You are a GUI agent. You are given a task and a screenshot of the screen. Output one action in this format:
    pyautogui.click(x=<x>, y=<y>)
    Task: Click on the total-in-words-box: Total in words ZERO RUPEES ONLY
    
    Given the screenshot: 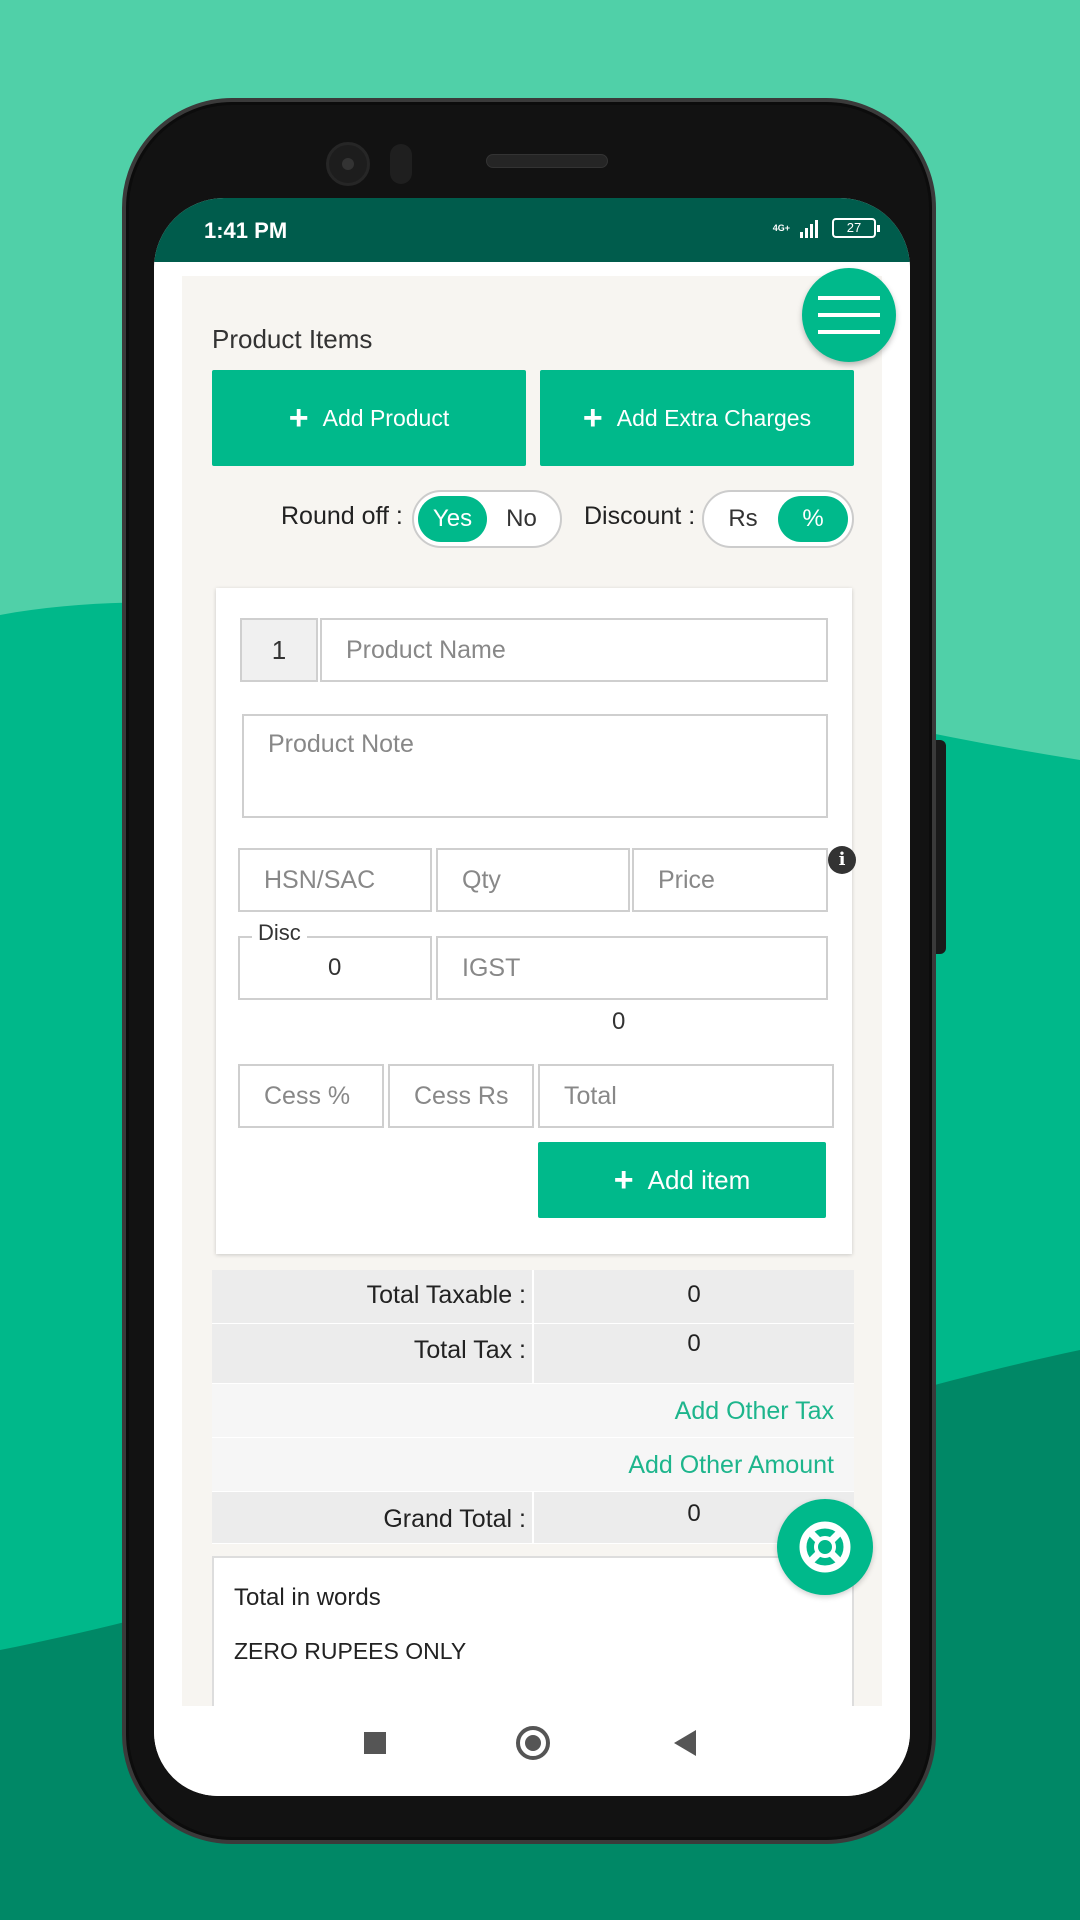 What is the action you would take?
    pyautogui.click(x=533, y=1631)
    